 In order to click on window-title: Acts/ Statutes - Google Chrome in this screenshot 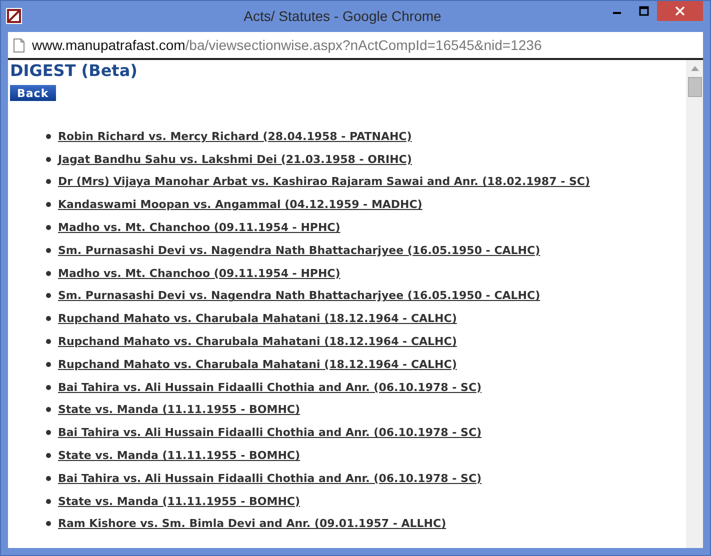, I will do `click(342, 16)`.